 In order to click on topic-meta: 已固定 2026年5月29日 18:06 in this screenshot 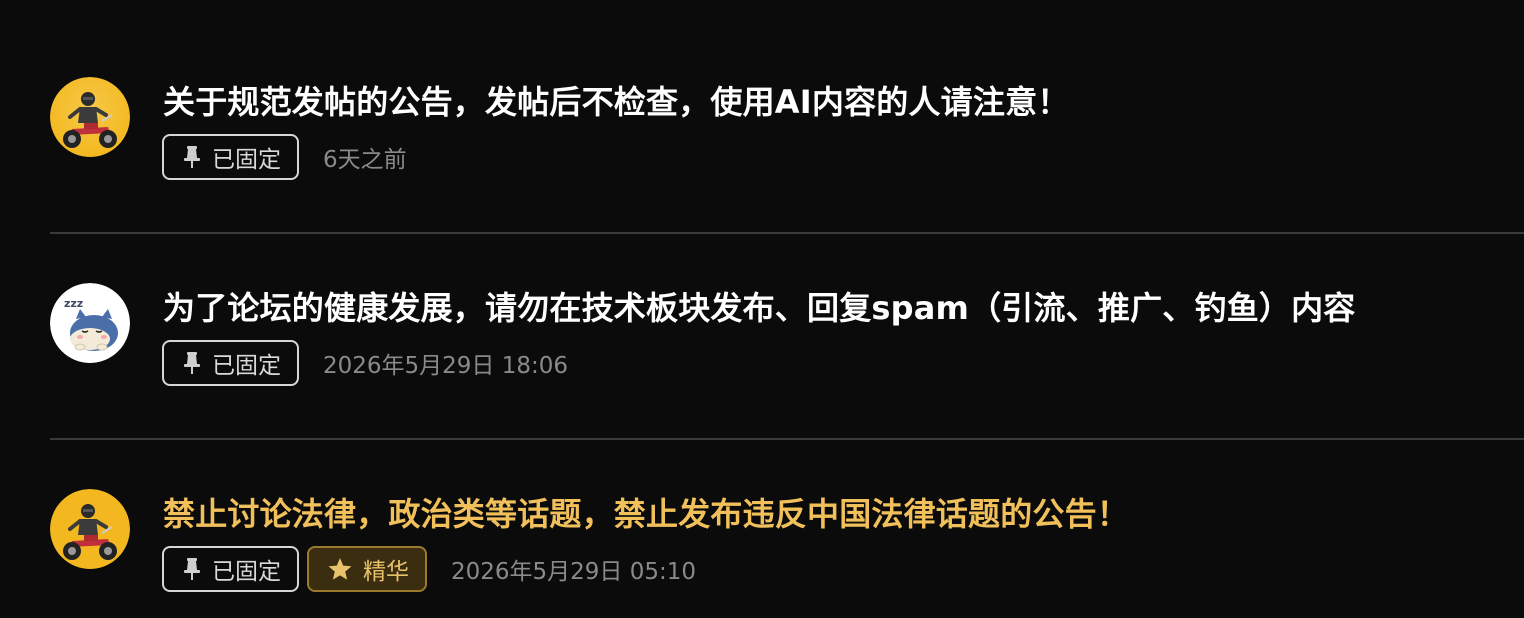, I will do `click(365, 363)`.